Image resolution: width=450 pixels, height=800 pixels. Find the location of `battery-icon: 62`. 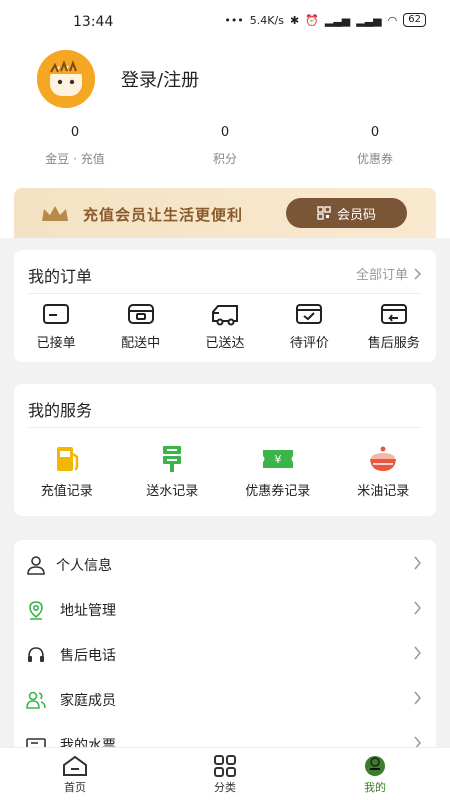

battery-icon: 62 is located at coordinates (414, 20).